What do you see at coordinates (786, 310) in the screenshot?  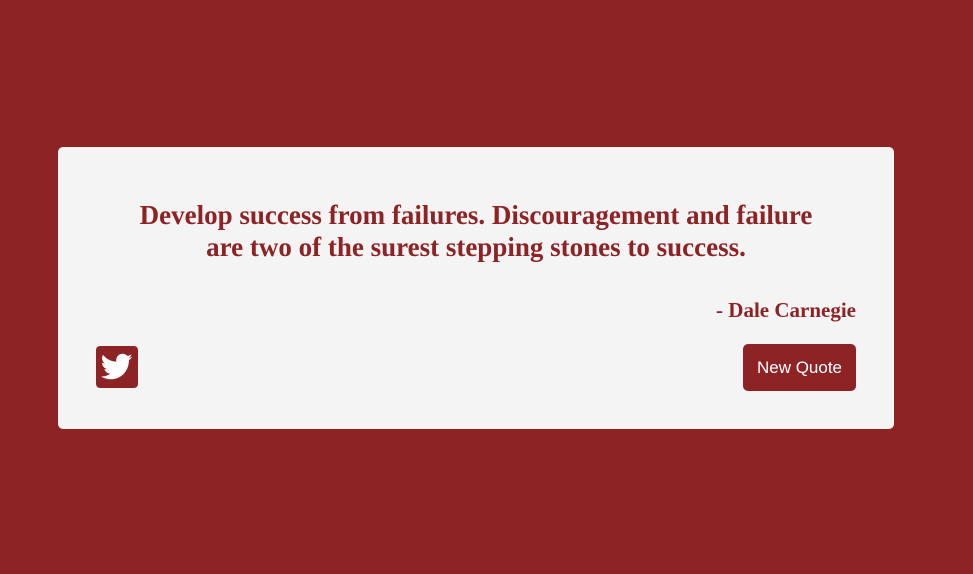 I see `quote-author: - Dale Carnegie` at bounding box center [786, 310].